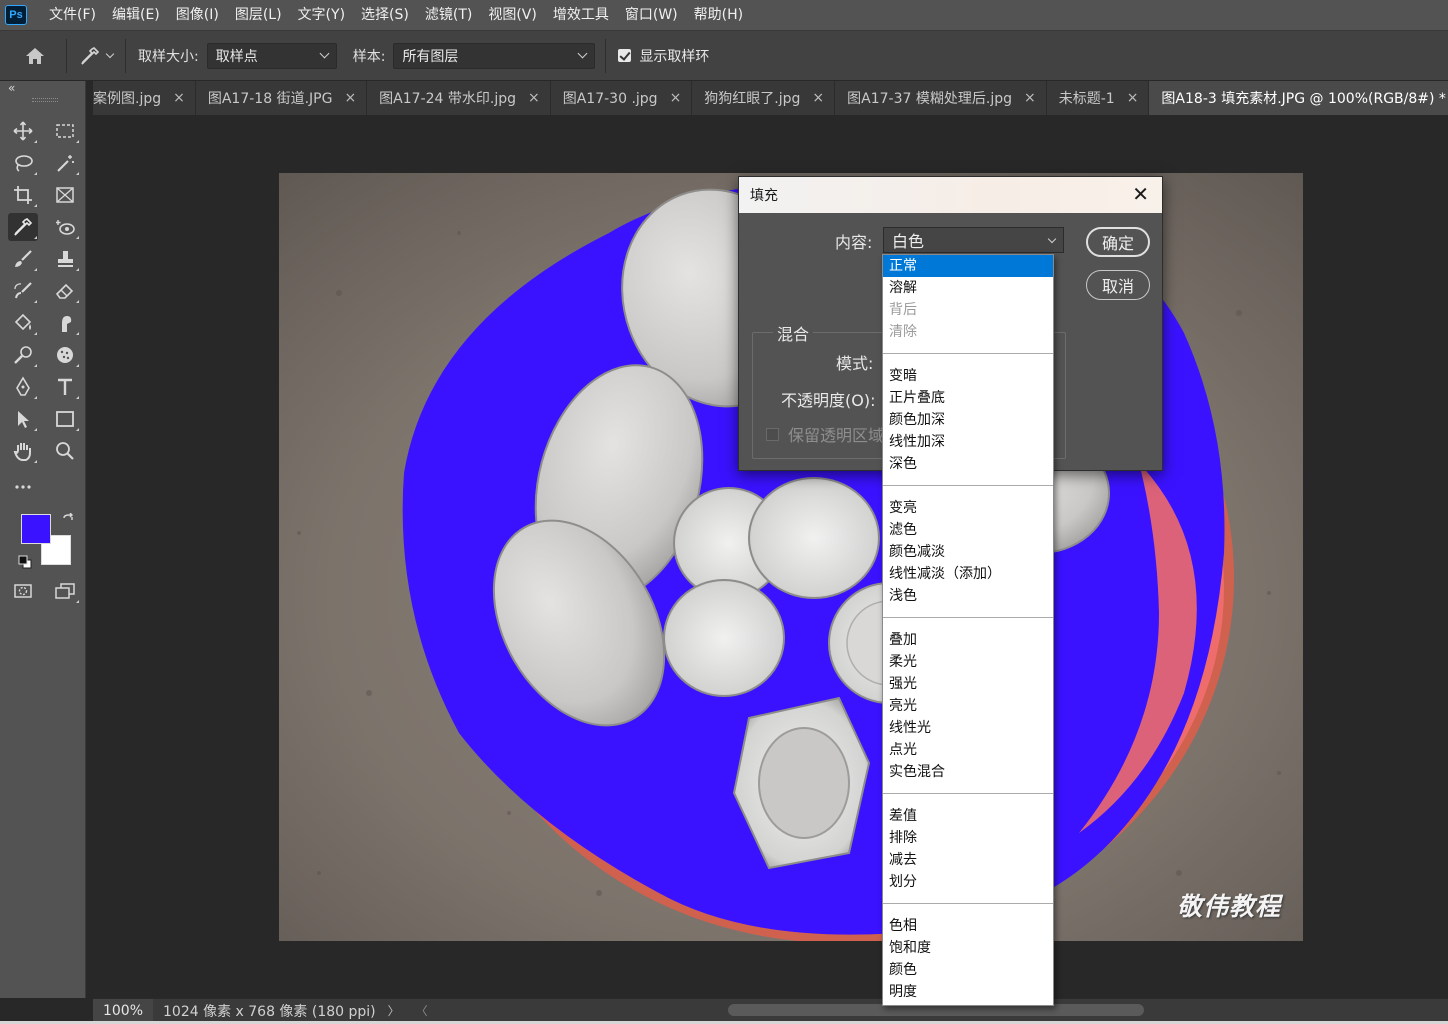 This screenshot has height=1024, width=1448. I want to click on show-ring-checkbox, so click(625, 55).